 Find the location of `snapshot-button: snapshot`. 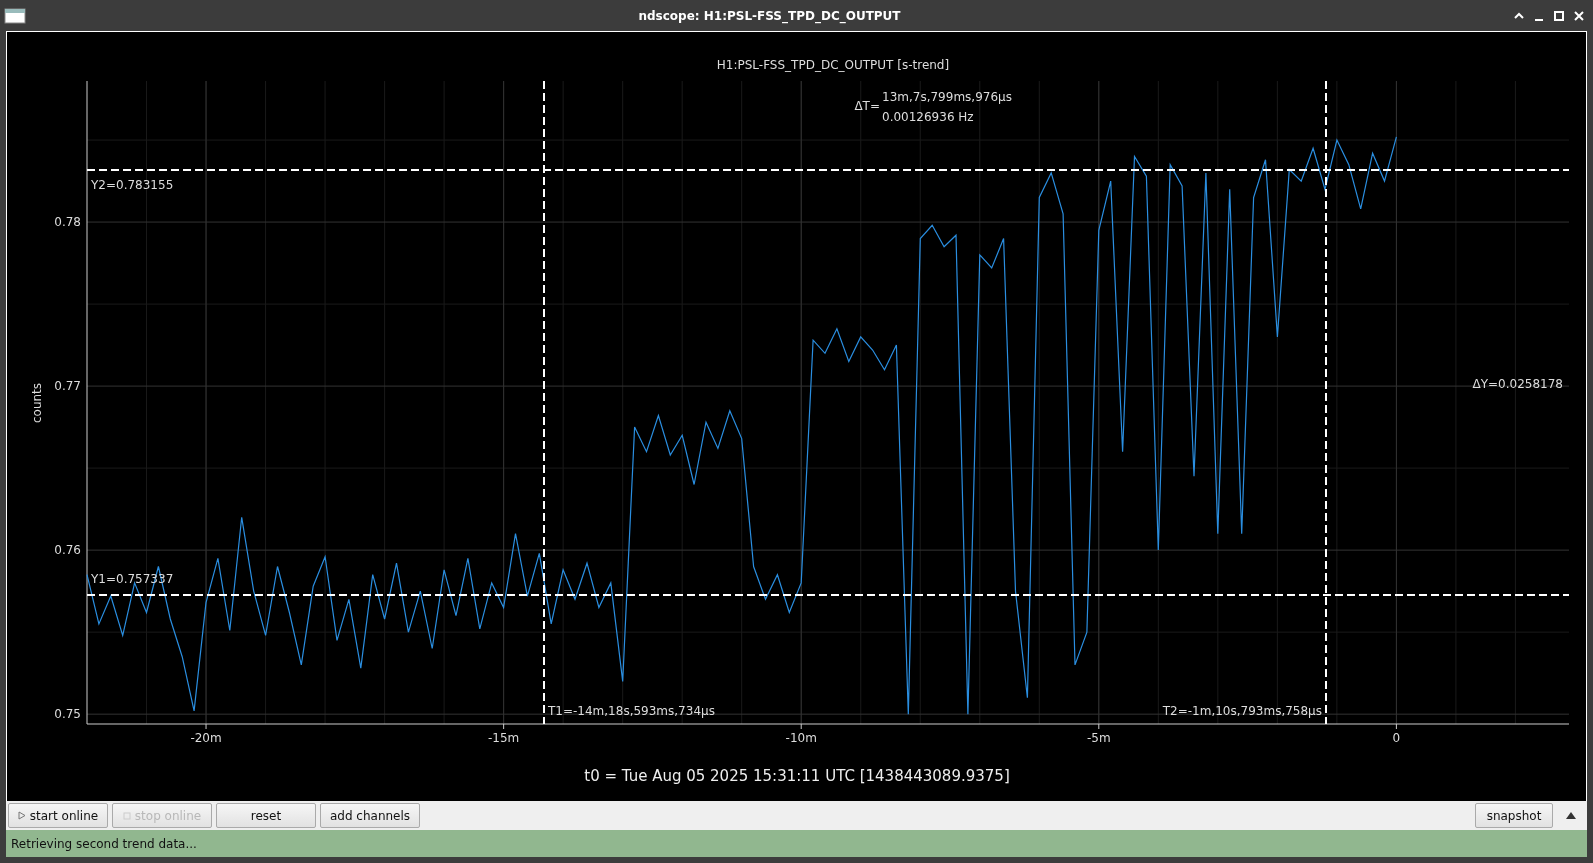

snapshot-button: snapshot is located at coordinates (1514, 815).